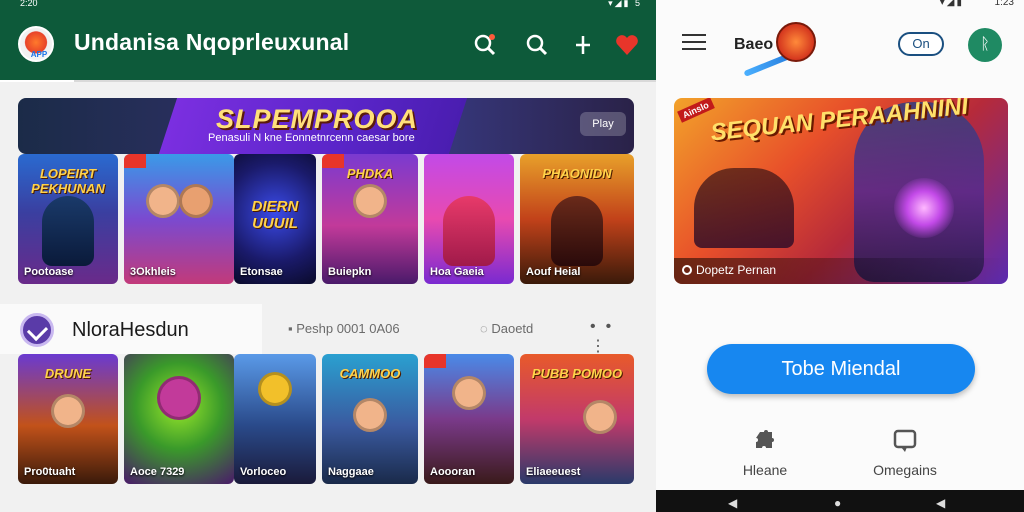  What do you see at coordinates (29, 4) in the screenshot?
I see `status-time: 2:20` at bounding box center [29, 4].